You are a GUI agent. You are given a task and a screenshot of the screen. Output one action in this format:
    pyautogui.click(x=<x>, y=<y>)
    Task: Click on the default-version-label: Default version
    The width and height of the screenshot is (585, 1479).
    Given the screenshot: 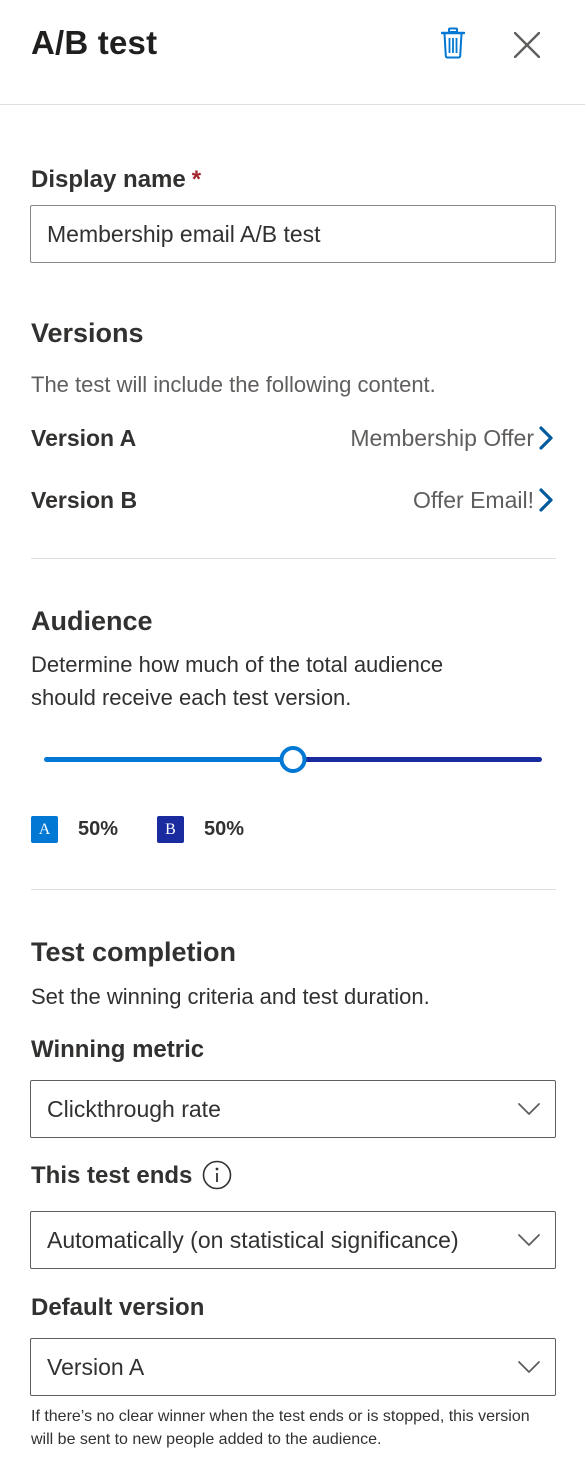 What is the action you would take?
    pyautogui.click(x=118, y=1307)
    